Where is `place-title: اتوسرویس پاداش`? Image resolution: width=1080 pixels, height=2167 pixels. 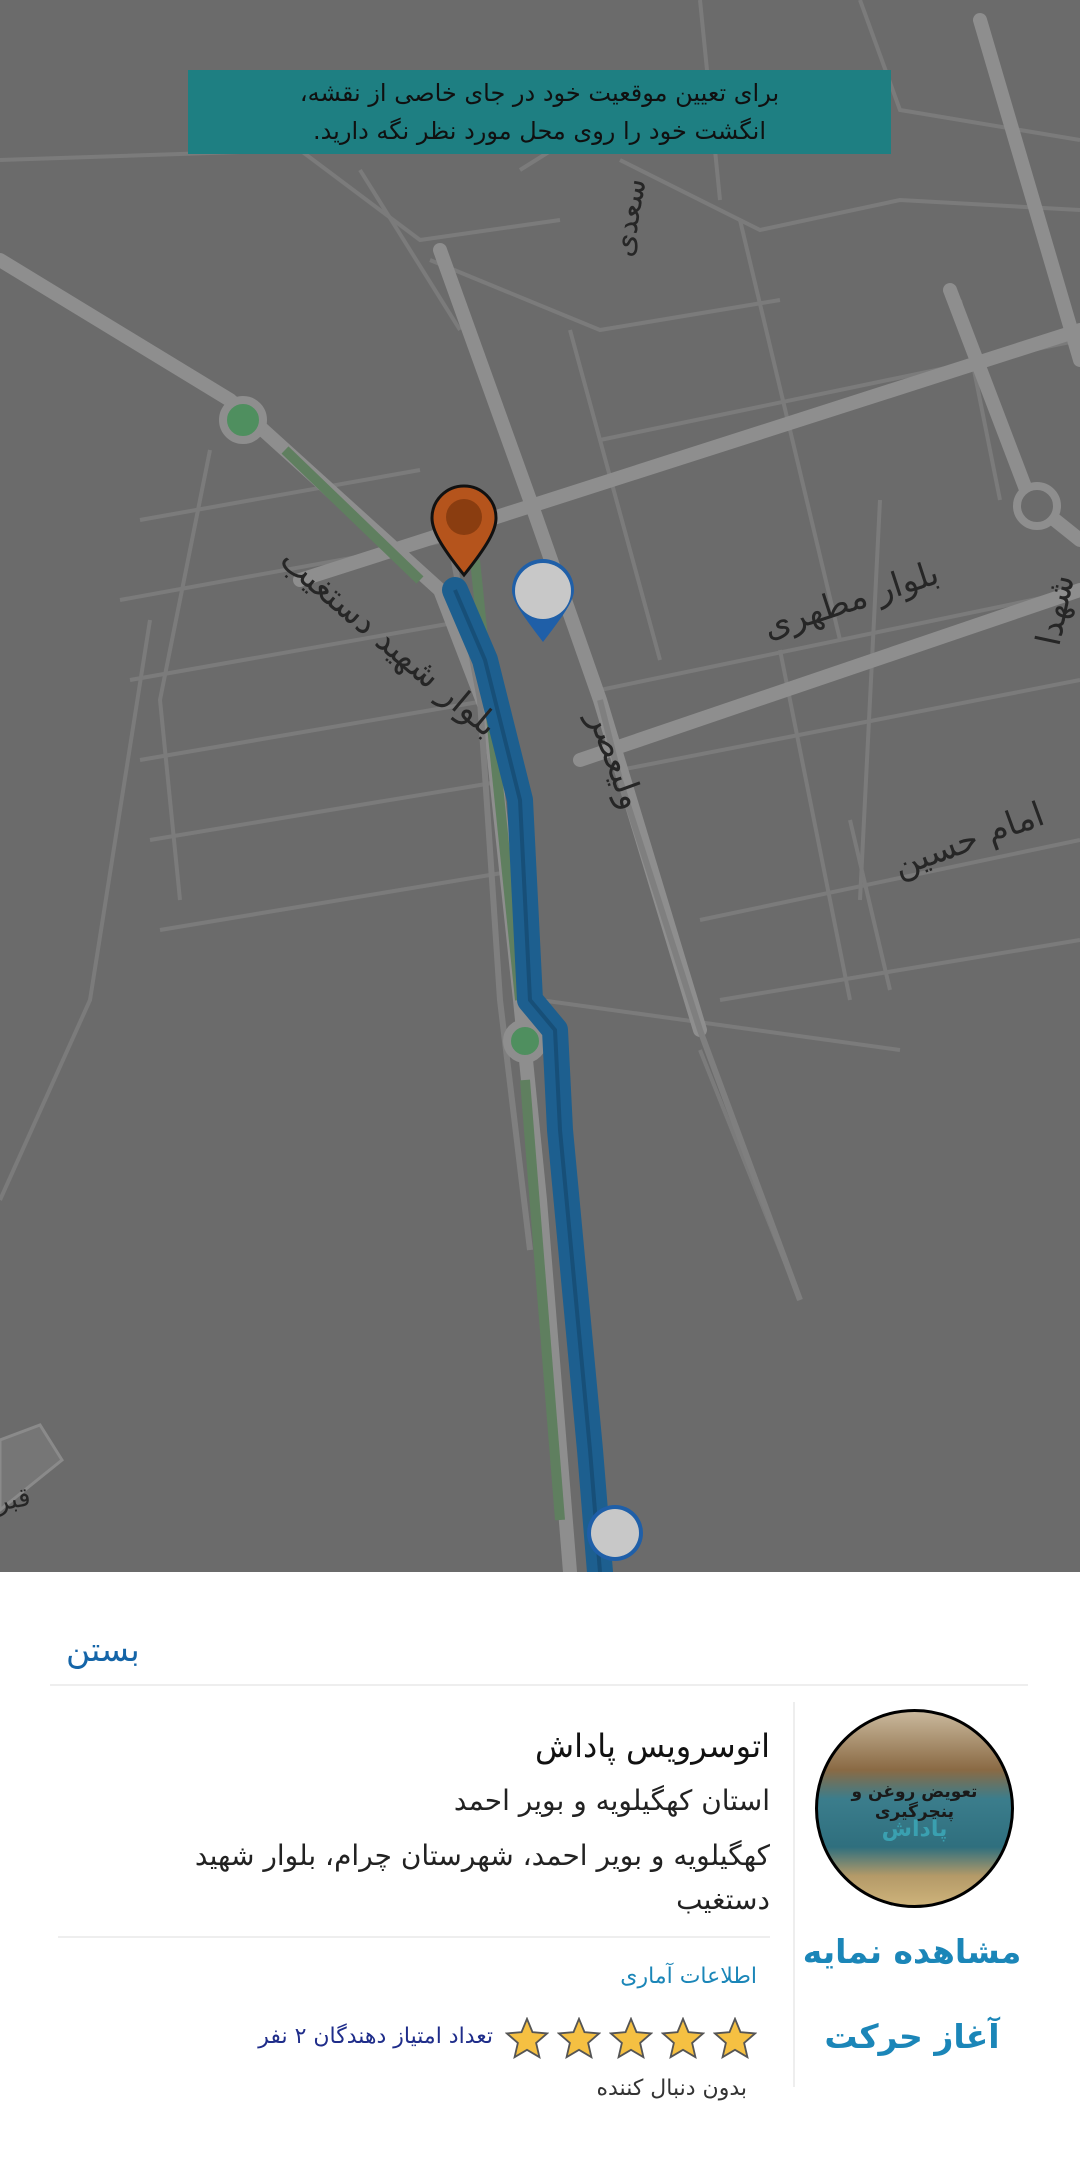 place-title: اتوسرویس پاداش is located at coordinates (652, 1746).